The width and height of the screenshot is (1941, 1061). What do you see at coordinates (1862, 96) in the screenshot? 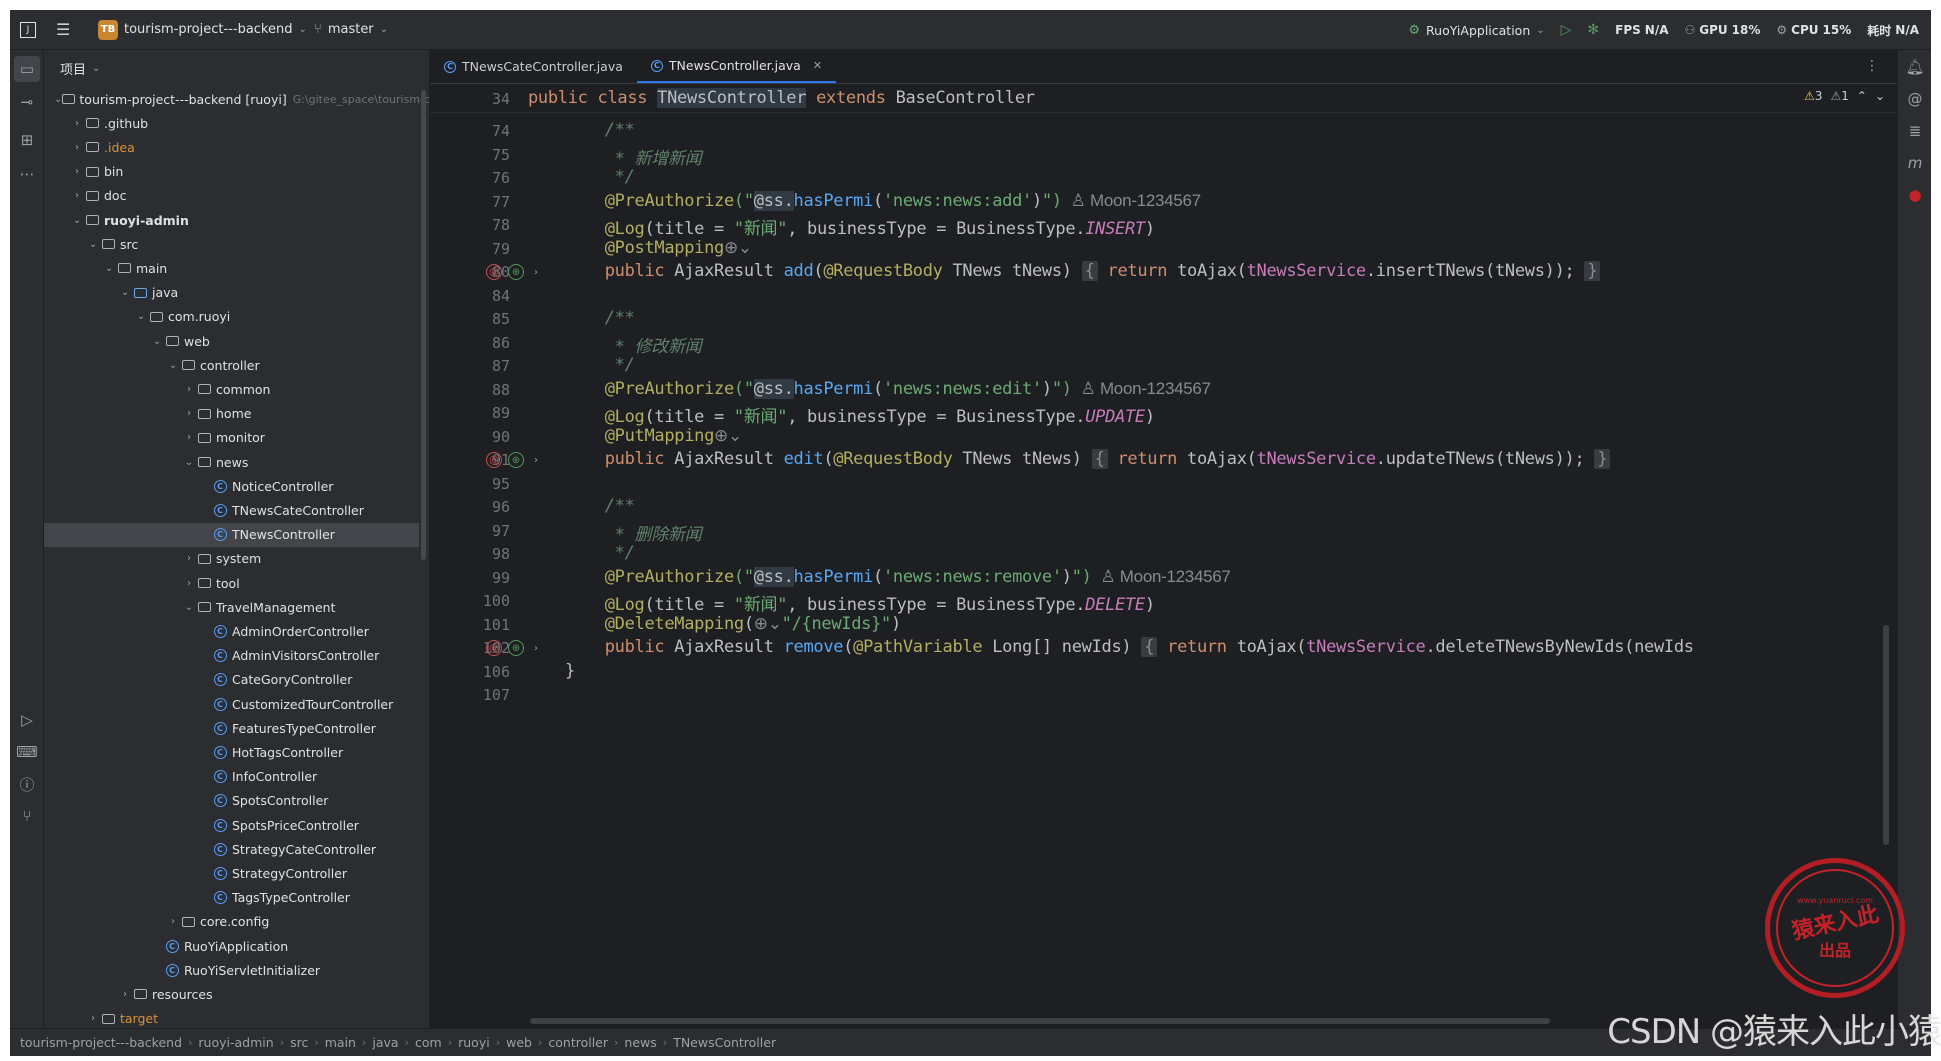
I see `chevron-up-icon: ⌃` at bounding box center [1862, 96].